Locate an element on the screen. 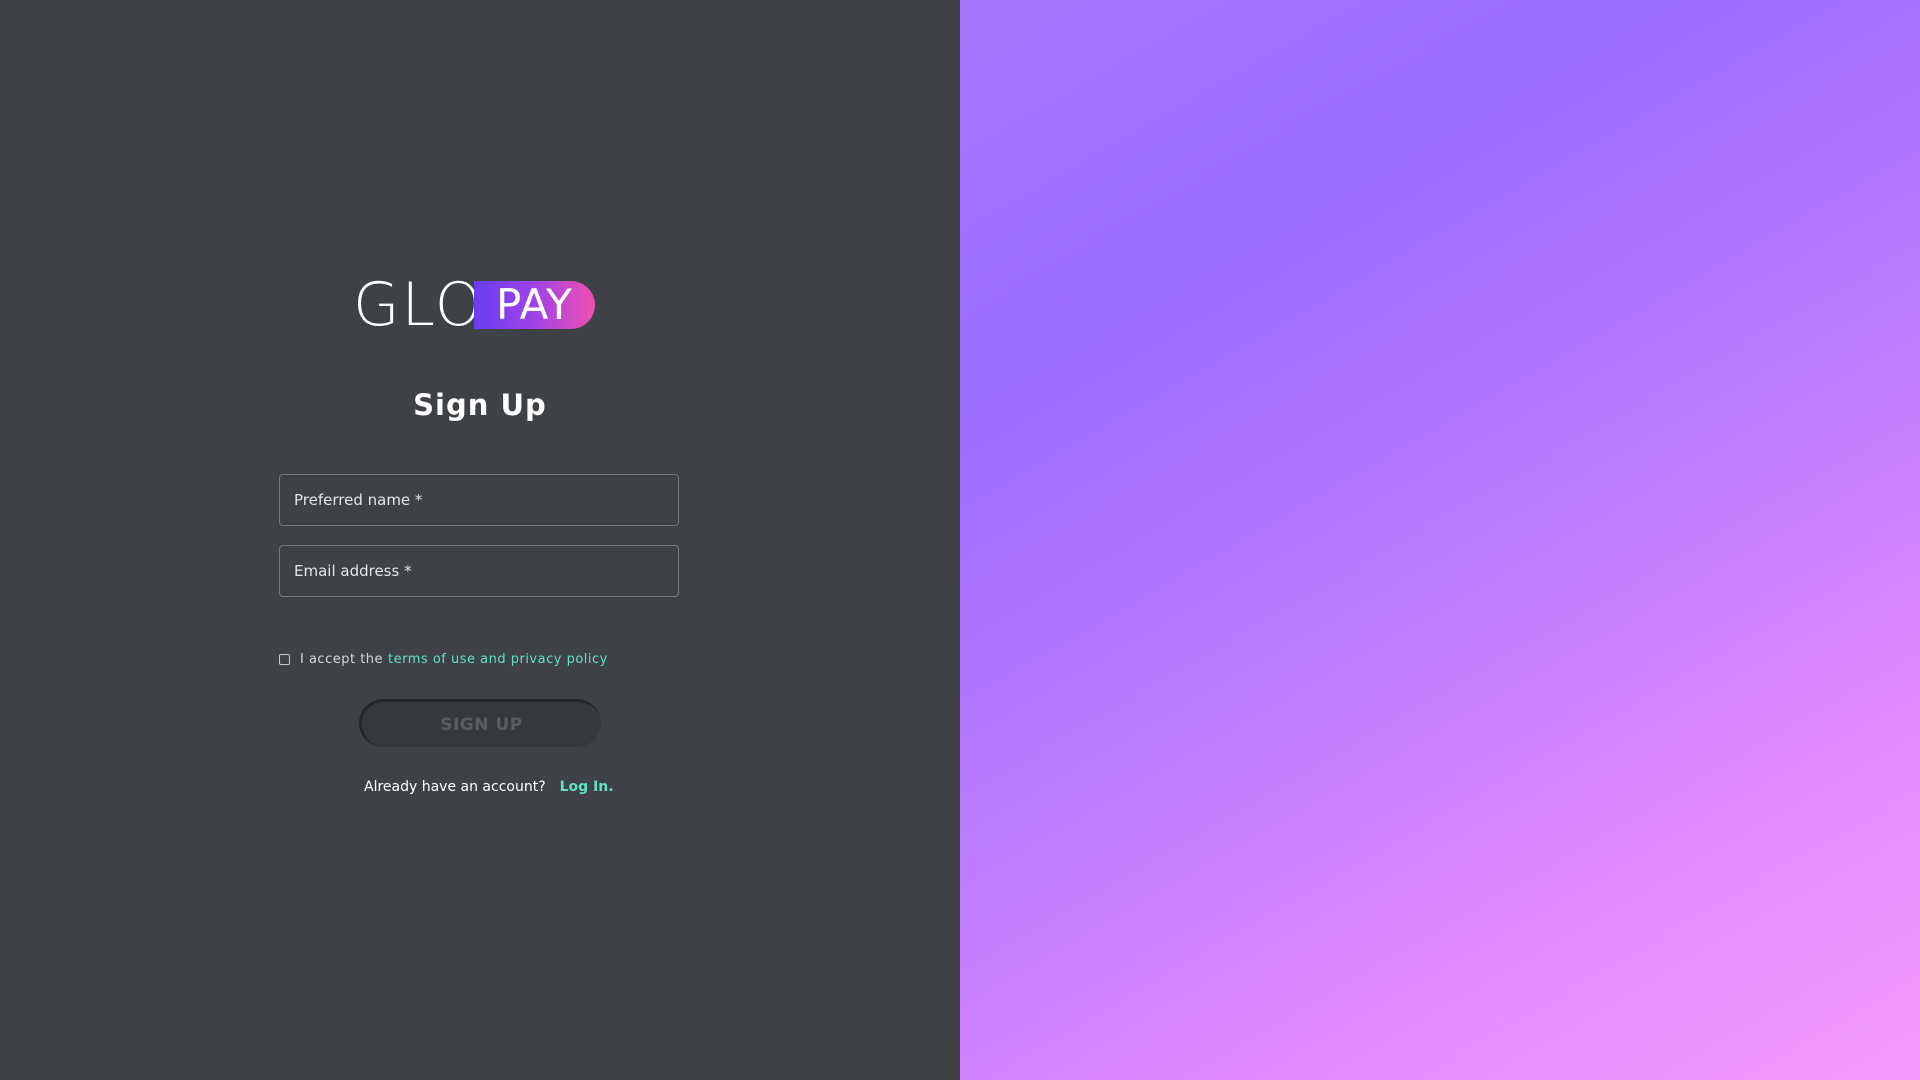 This screenshot has height=1080, width=1920. page-title: Sign Up is located at coordinates (480, 405).